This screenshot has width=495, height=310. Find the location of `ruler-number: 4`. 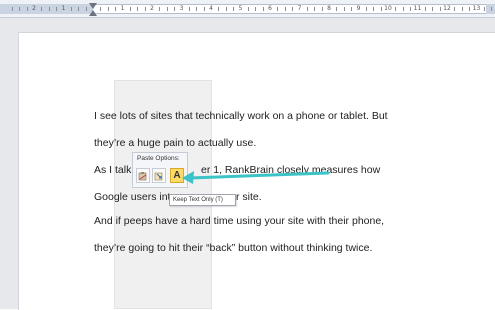

ruler-number: 4 is located at coordinates (211, 8).